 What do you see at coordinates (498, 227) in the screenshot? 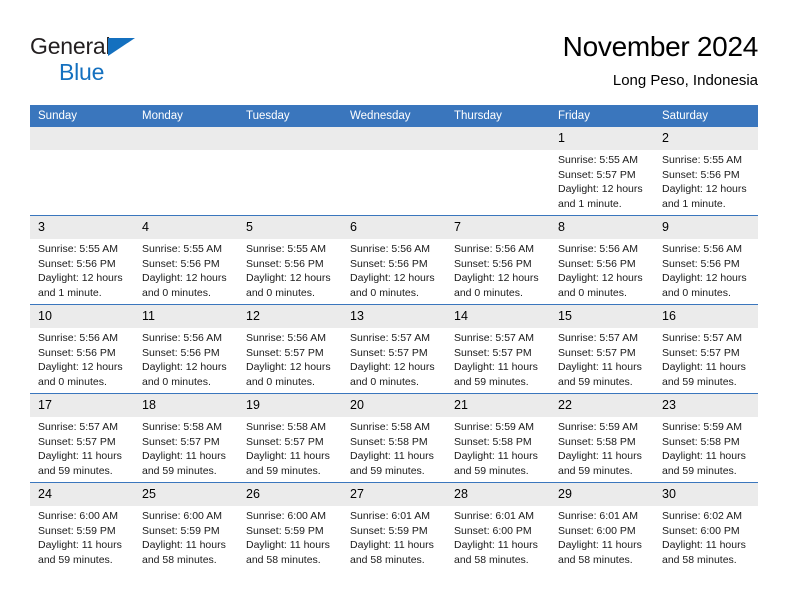
I see `day-number: 7` at bounding box center [498, 227].